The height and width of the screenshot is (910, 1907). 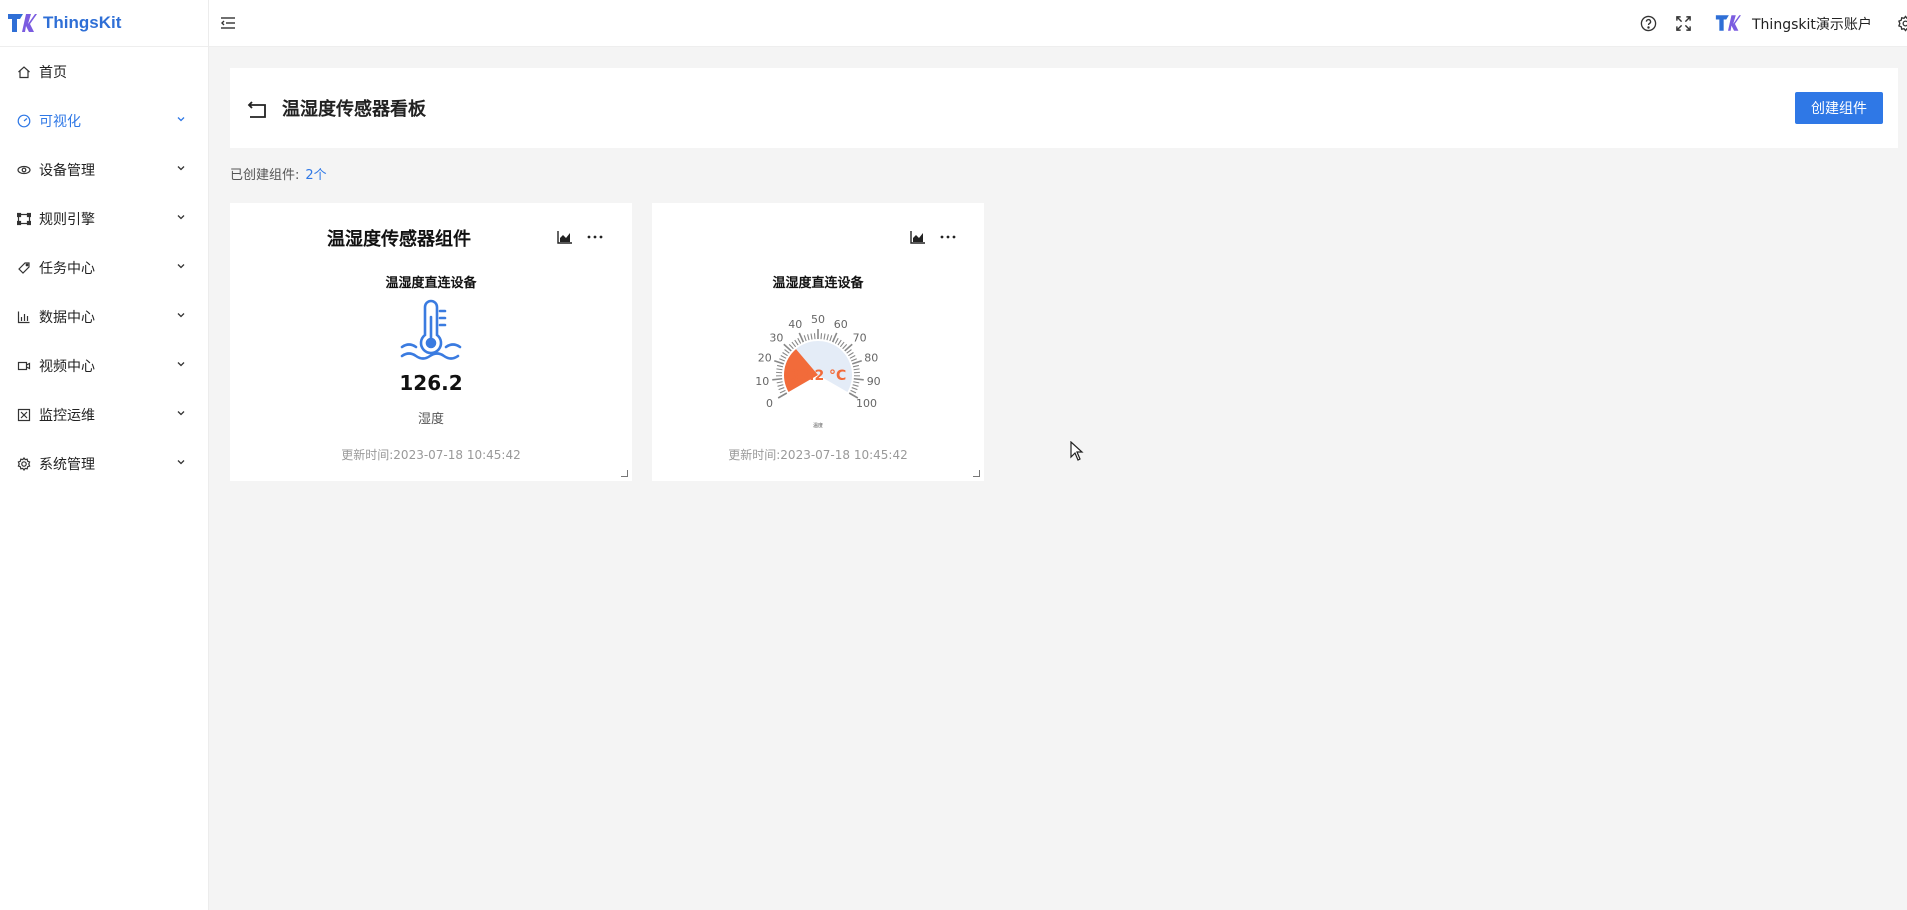 What do you see at coordinates (104, 365) in the screenshot?
I see `sidebar-item-6: 视频中心` at bounding box center [104, 365].